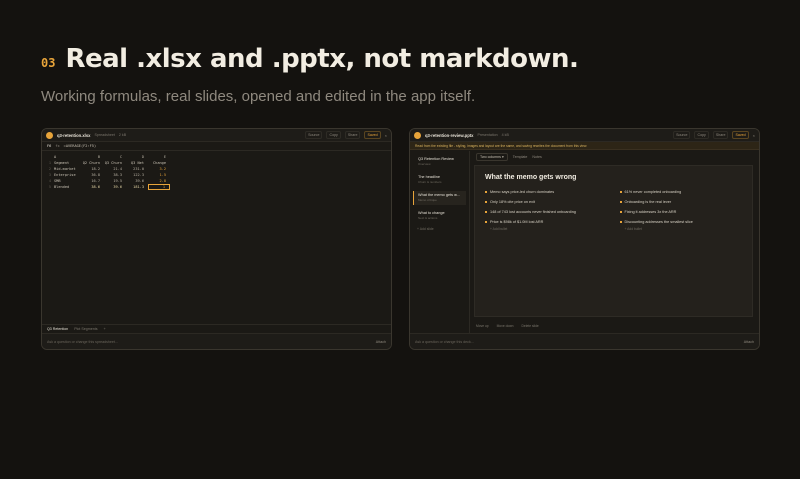 This screenshot has height=479, width=800. I want to click on column-header-row: A B C D E, so click(108, 157).